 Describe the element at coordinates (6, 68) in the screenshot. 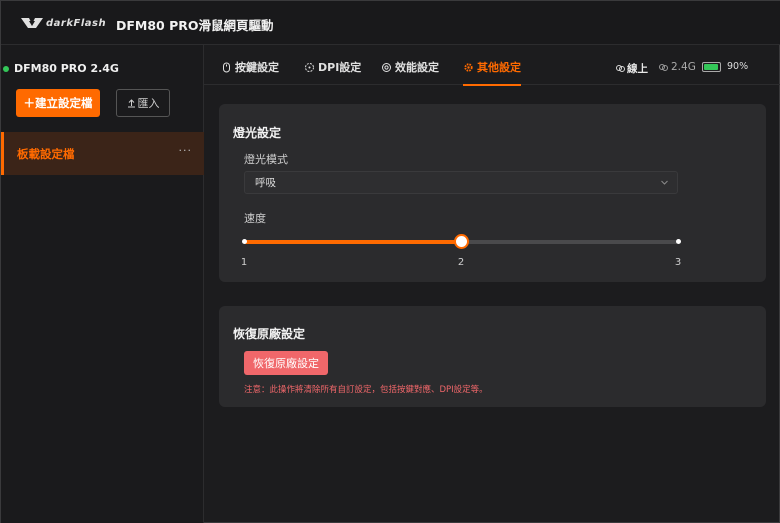

I see `connection-dot-icon` at that location.